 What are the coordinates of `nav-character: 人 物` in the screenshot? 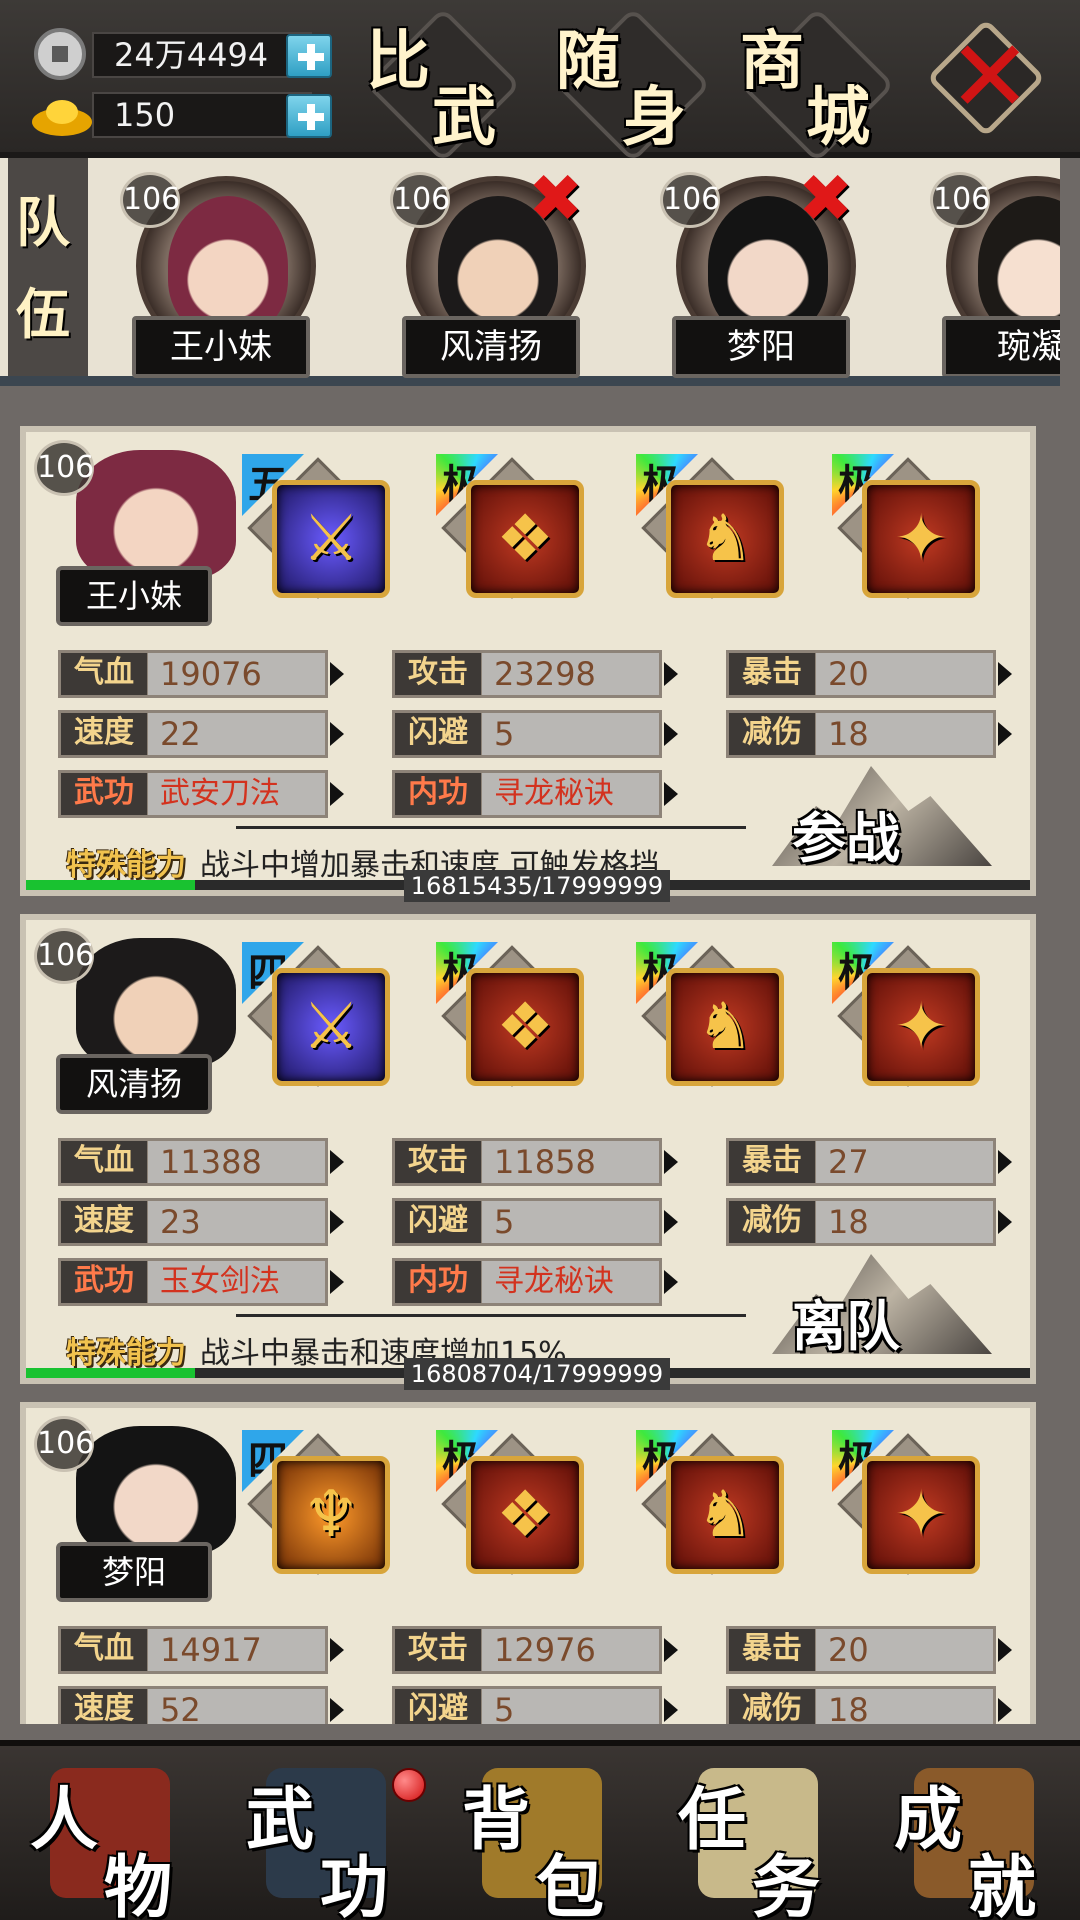 It's located at (108, 1833).